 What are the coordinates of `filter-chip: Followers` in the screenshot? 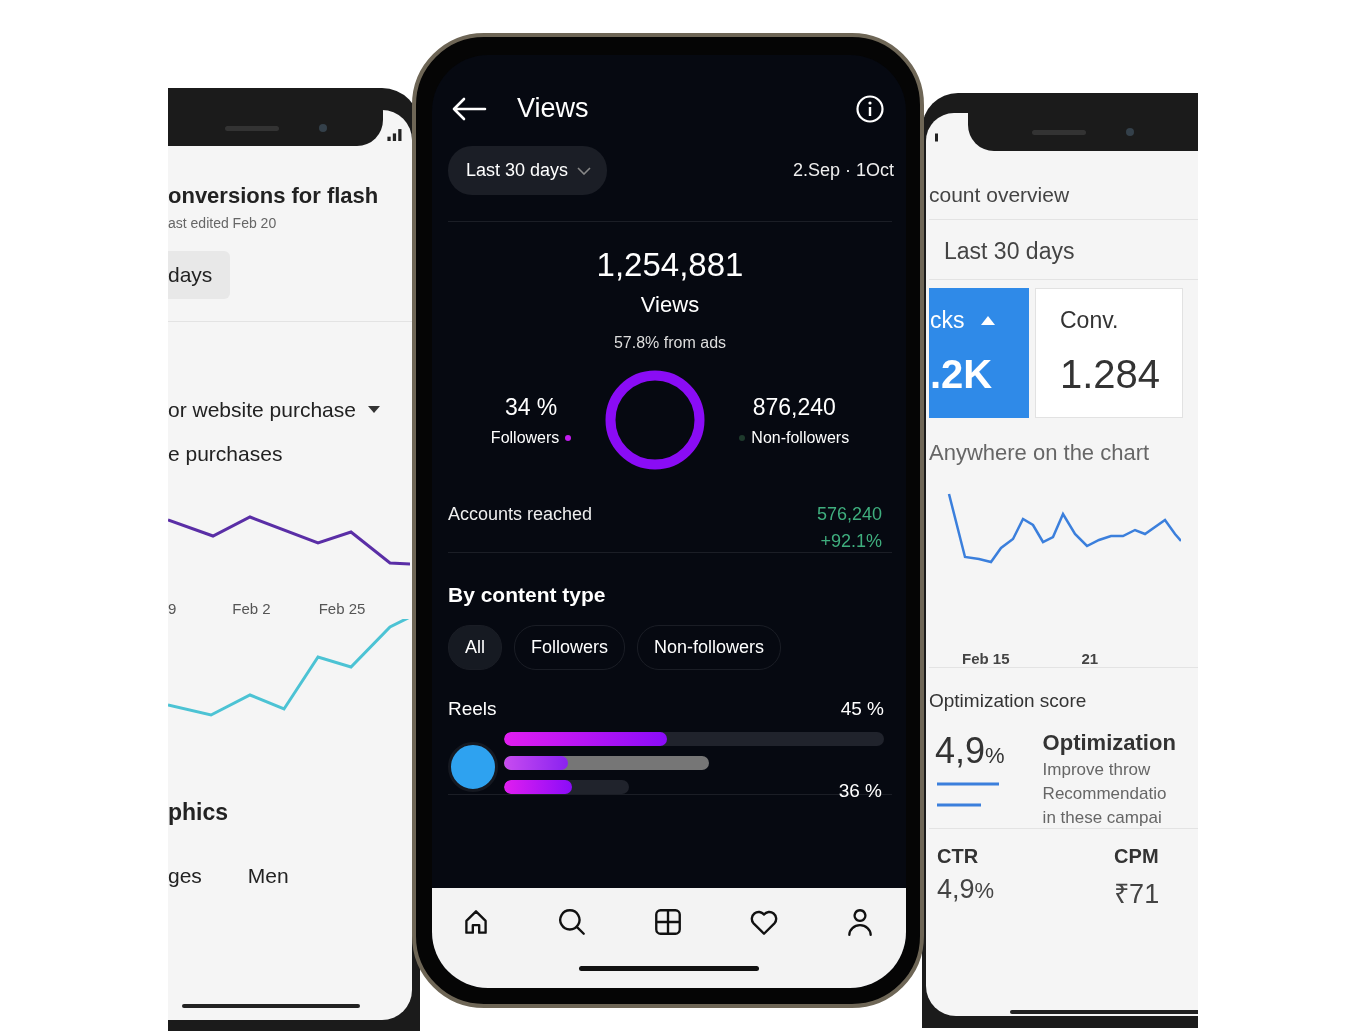 It's located at (570, 647).